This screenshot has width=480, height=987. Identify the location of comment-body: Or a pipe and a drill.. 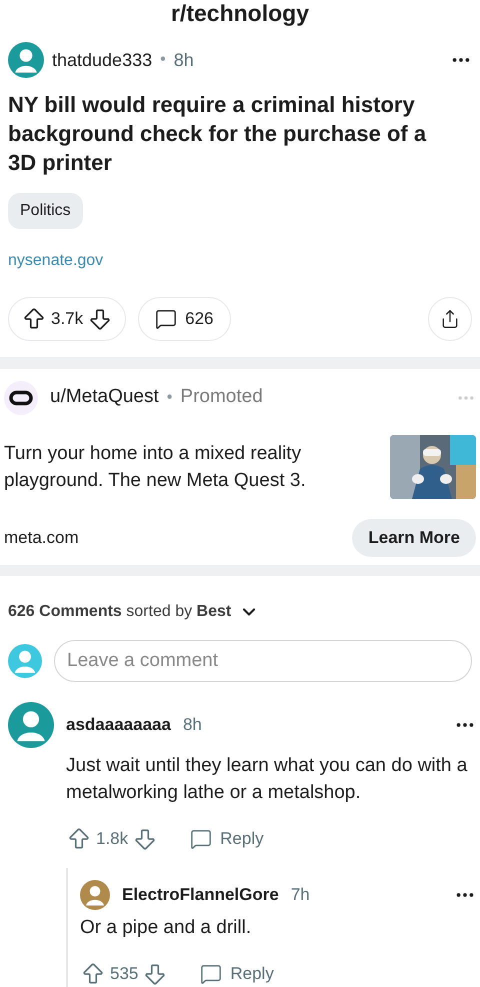
(166, 928).